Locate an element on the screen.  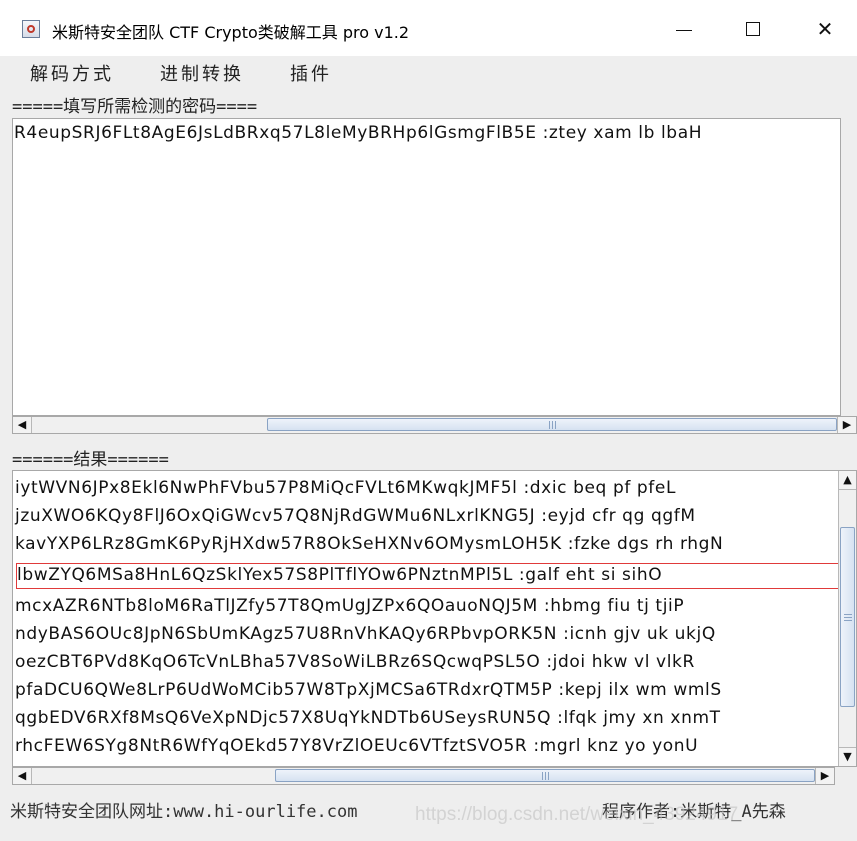
maximize-button is located at coordinates (753, 29).